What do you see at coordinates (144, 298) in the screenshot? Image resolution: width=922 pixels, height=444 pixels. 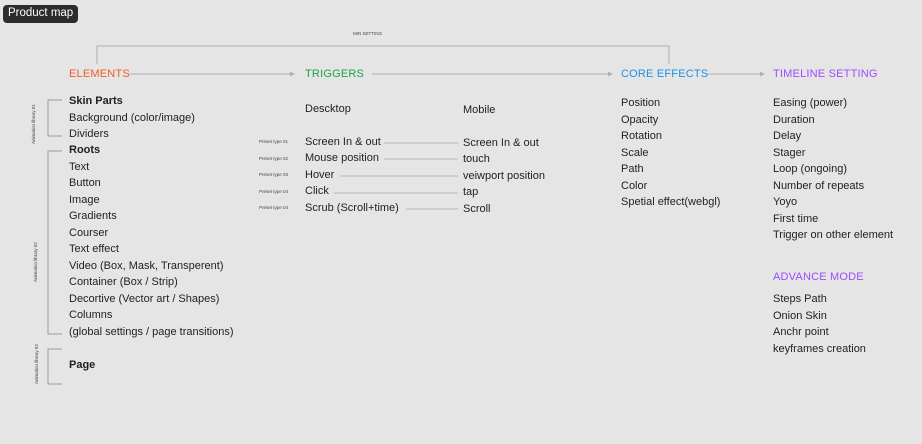 I see `element-item: Decortive (Vector art / Shapes)` at bounding box center [144, 298].